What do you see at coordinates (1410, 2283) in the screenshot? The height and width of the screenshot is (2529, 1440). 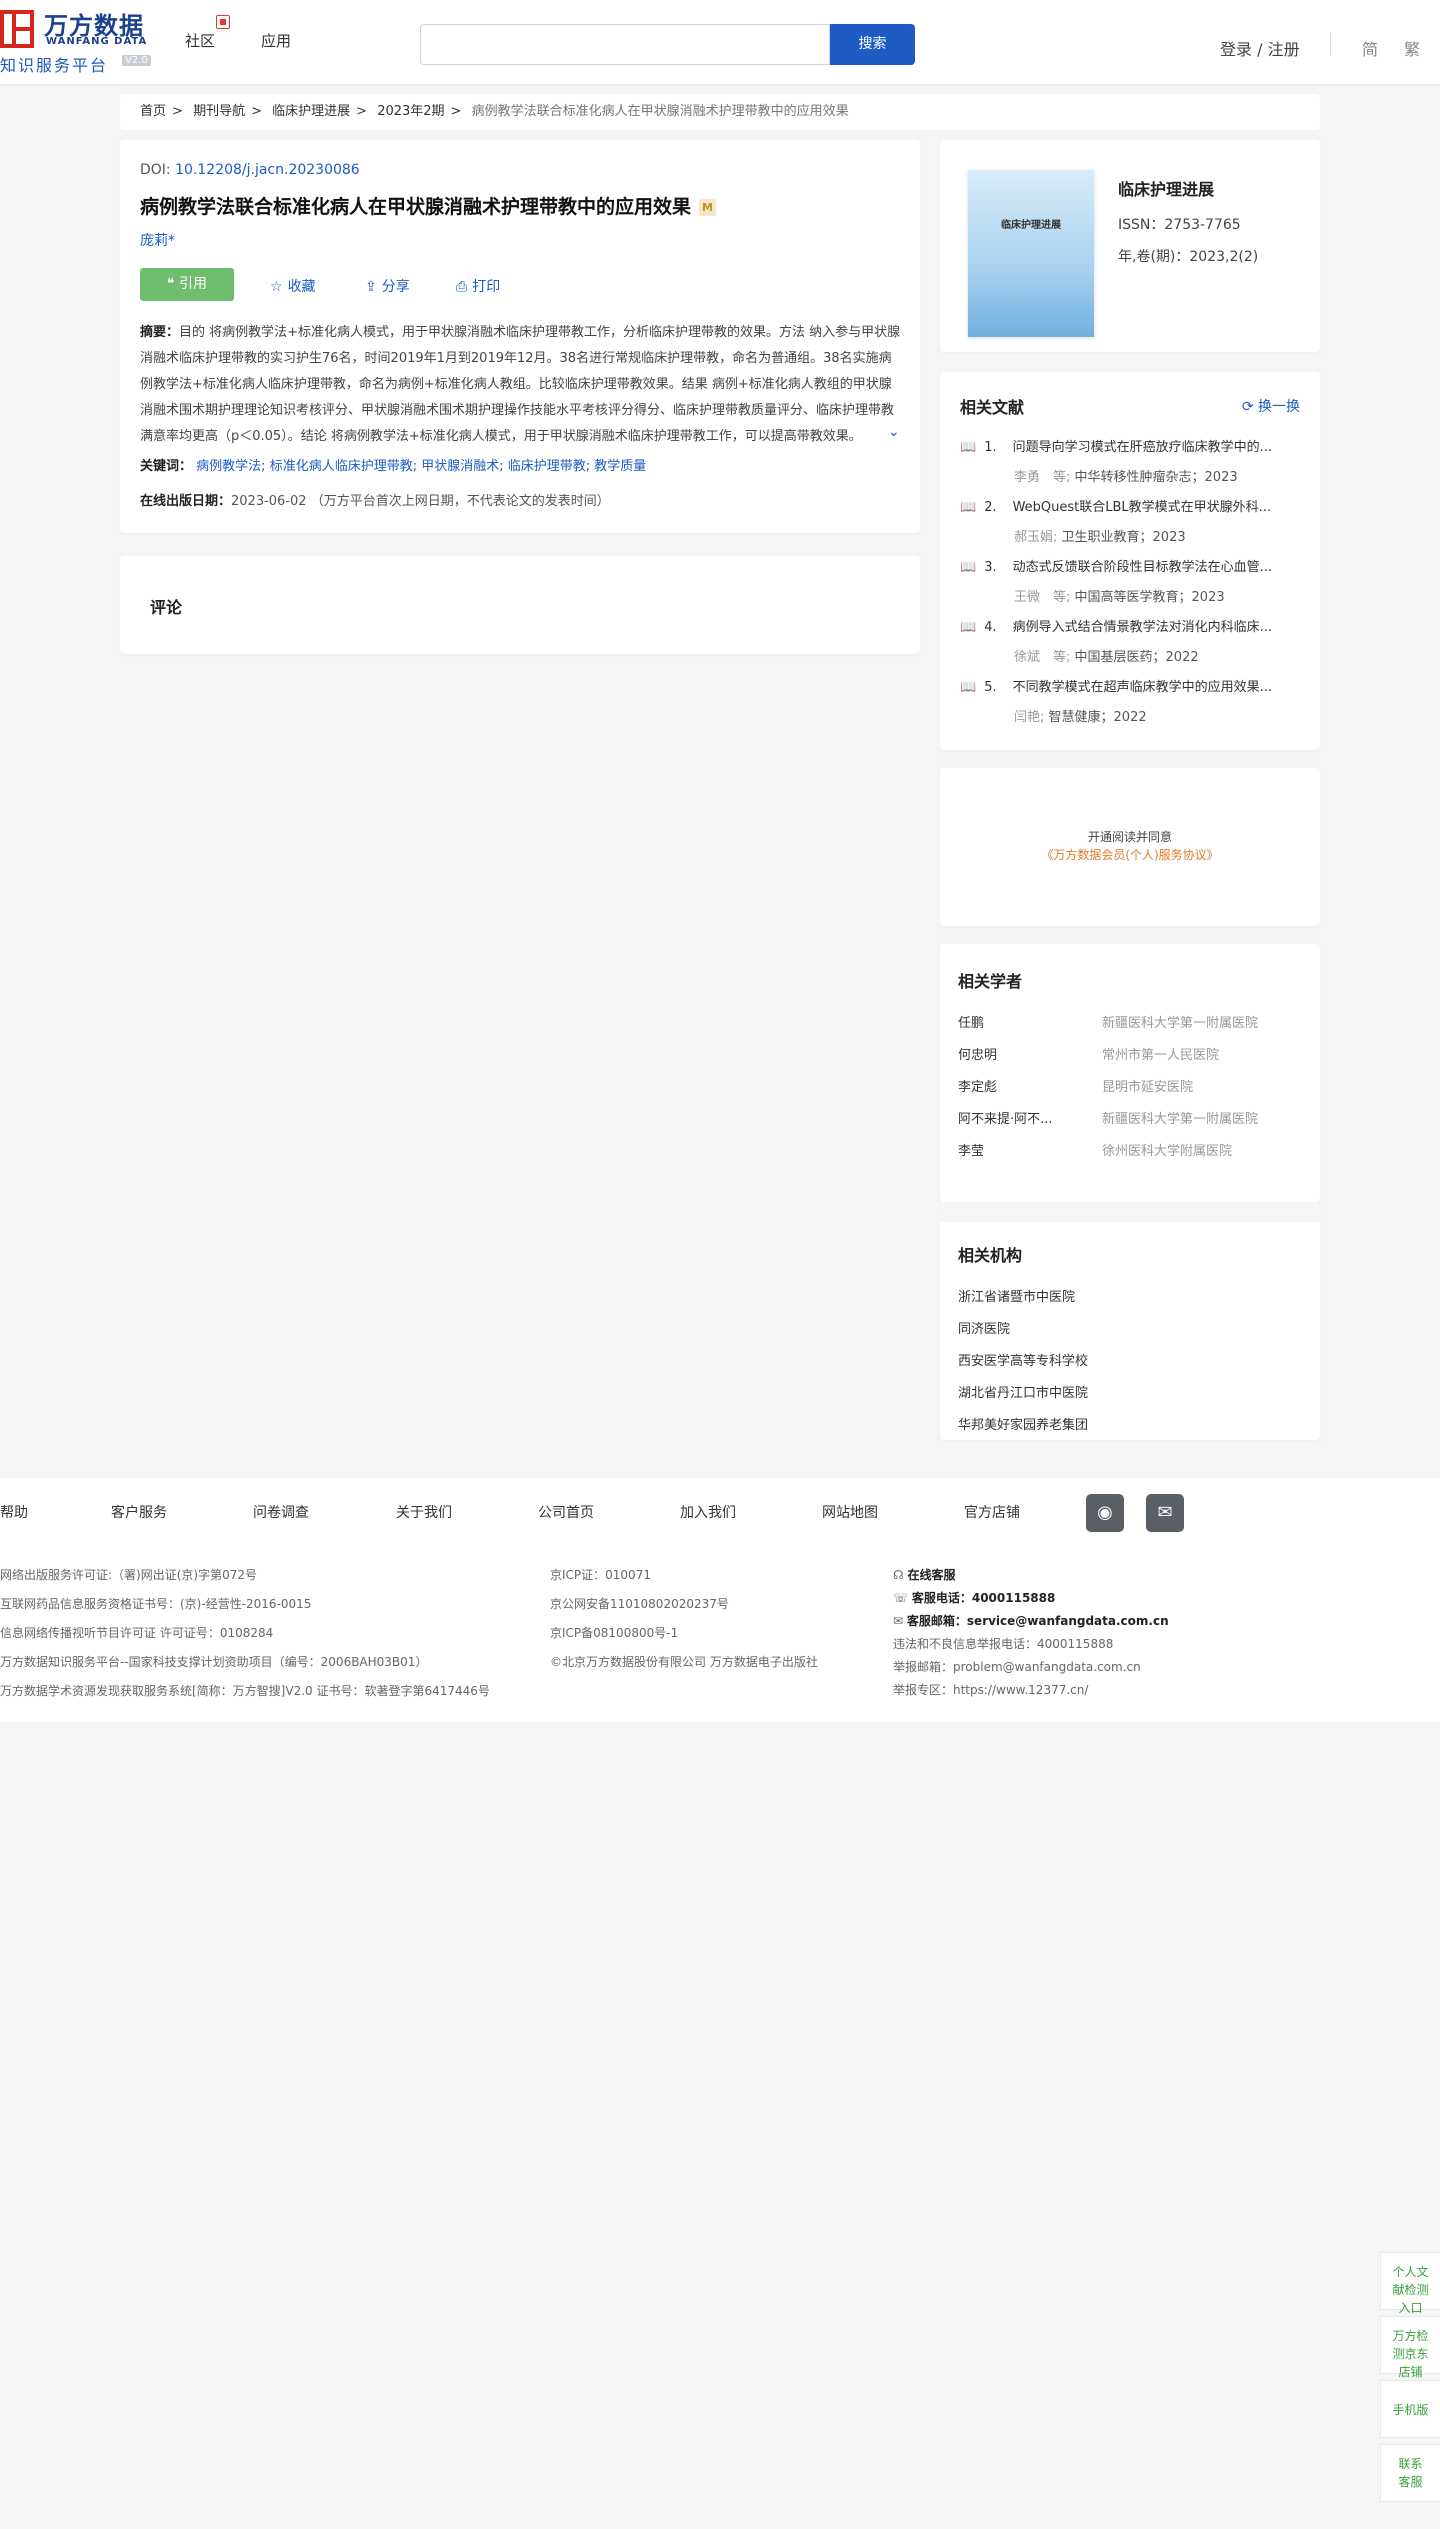 I see `float-plagiarism-check: 个人文献检测入口` at bounding box center [1410, 2283].